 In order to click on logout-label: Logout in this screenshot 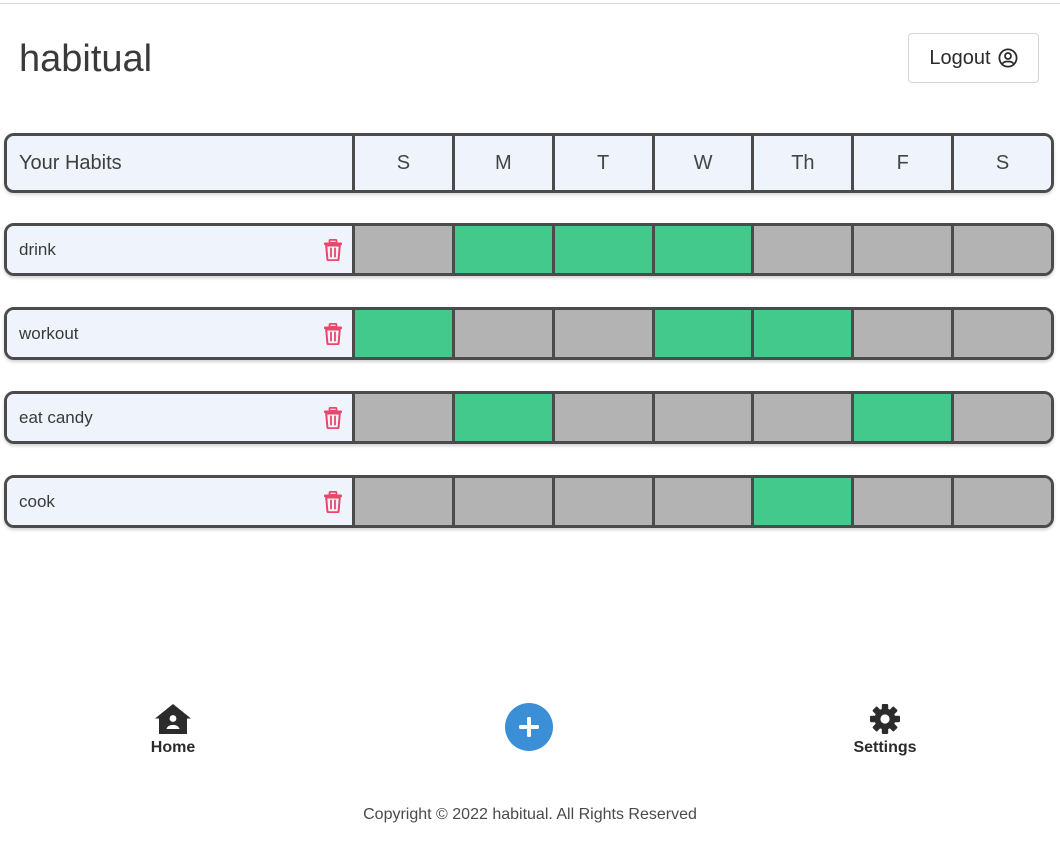, I will do `click(960, 57)`.